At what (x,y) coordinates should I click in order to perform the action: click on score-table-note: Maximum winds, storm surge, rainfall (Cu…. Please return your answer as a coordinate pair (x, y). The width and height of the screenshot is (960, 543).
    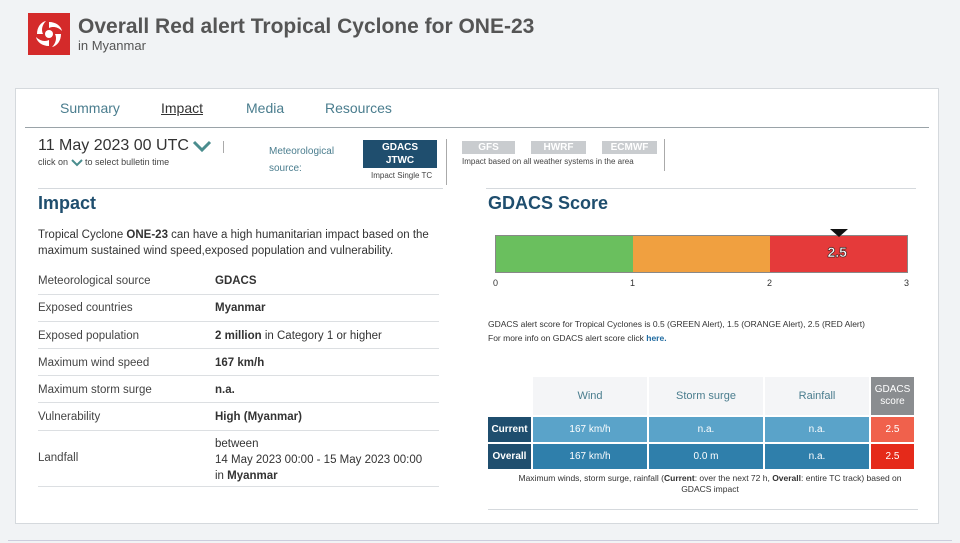
    Looking at the image, I should click on (710, 484).